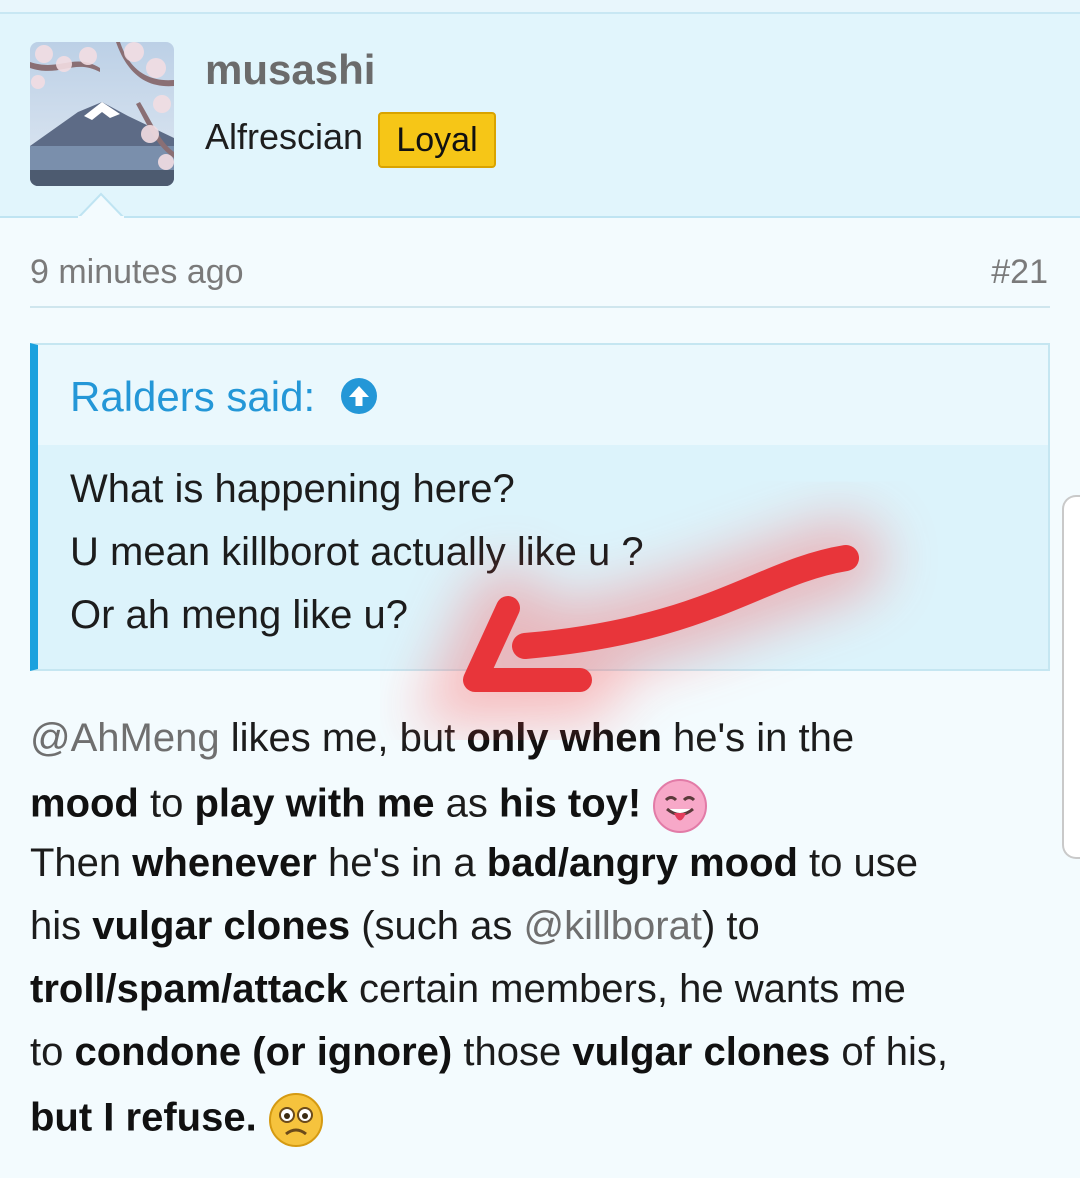 The height and width of the screenshot is (1178, 1080). I want to click on quote-header: Ralders said:, so click(543, 395).